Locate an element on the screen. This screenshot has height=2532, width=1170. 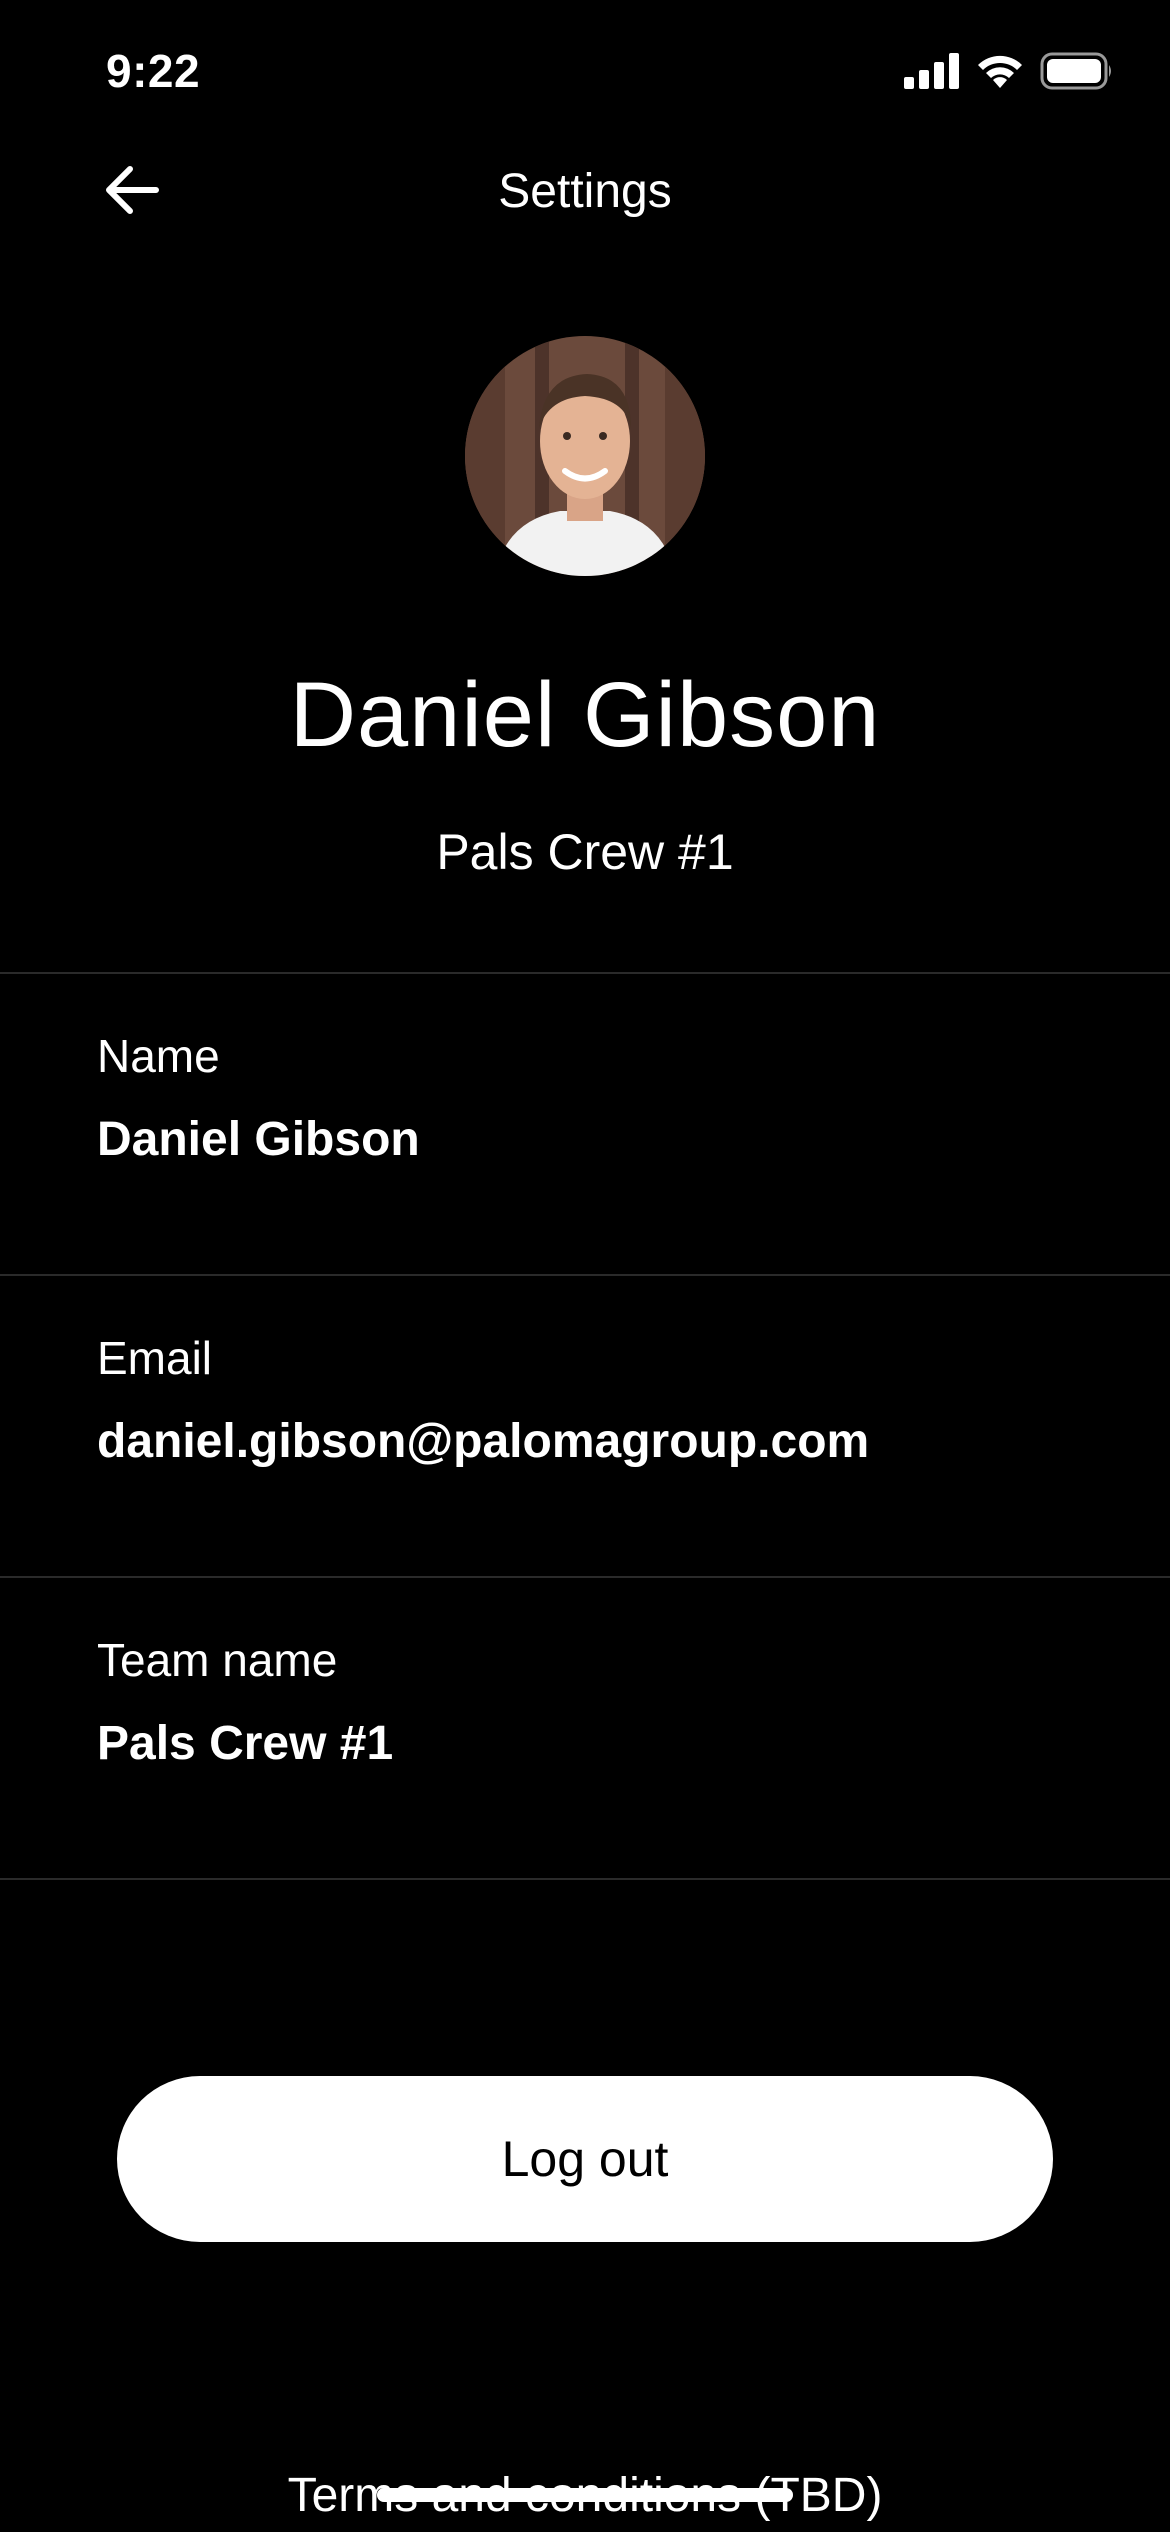
page-title: Settings is located at coordinates (585, 191).